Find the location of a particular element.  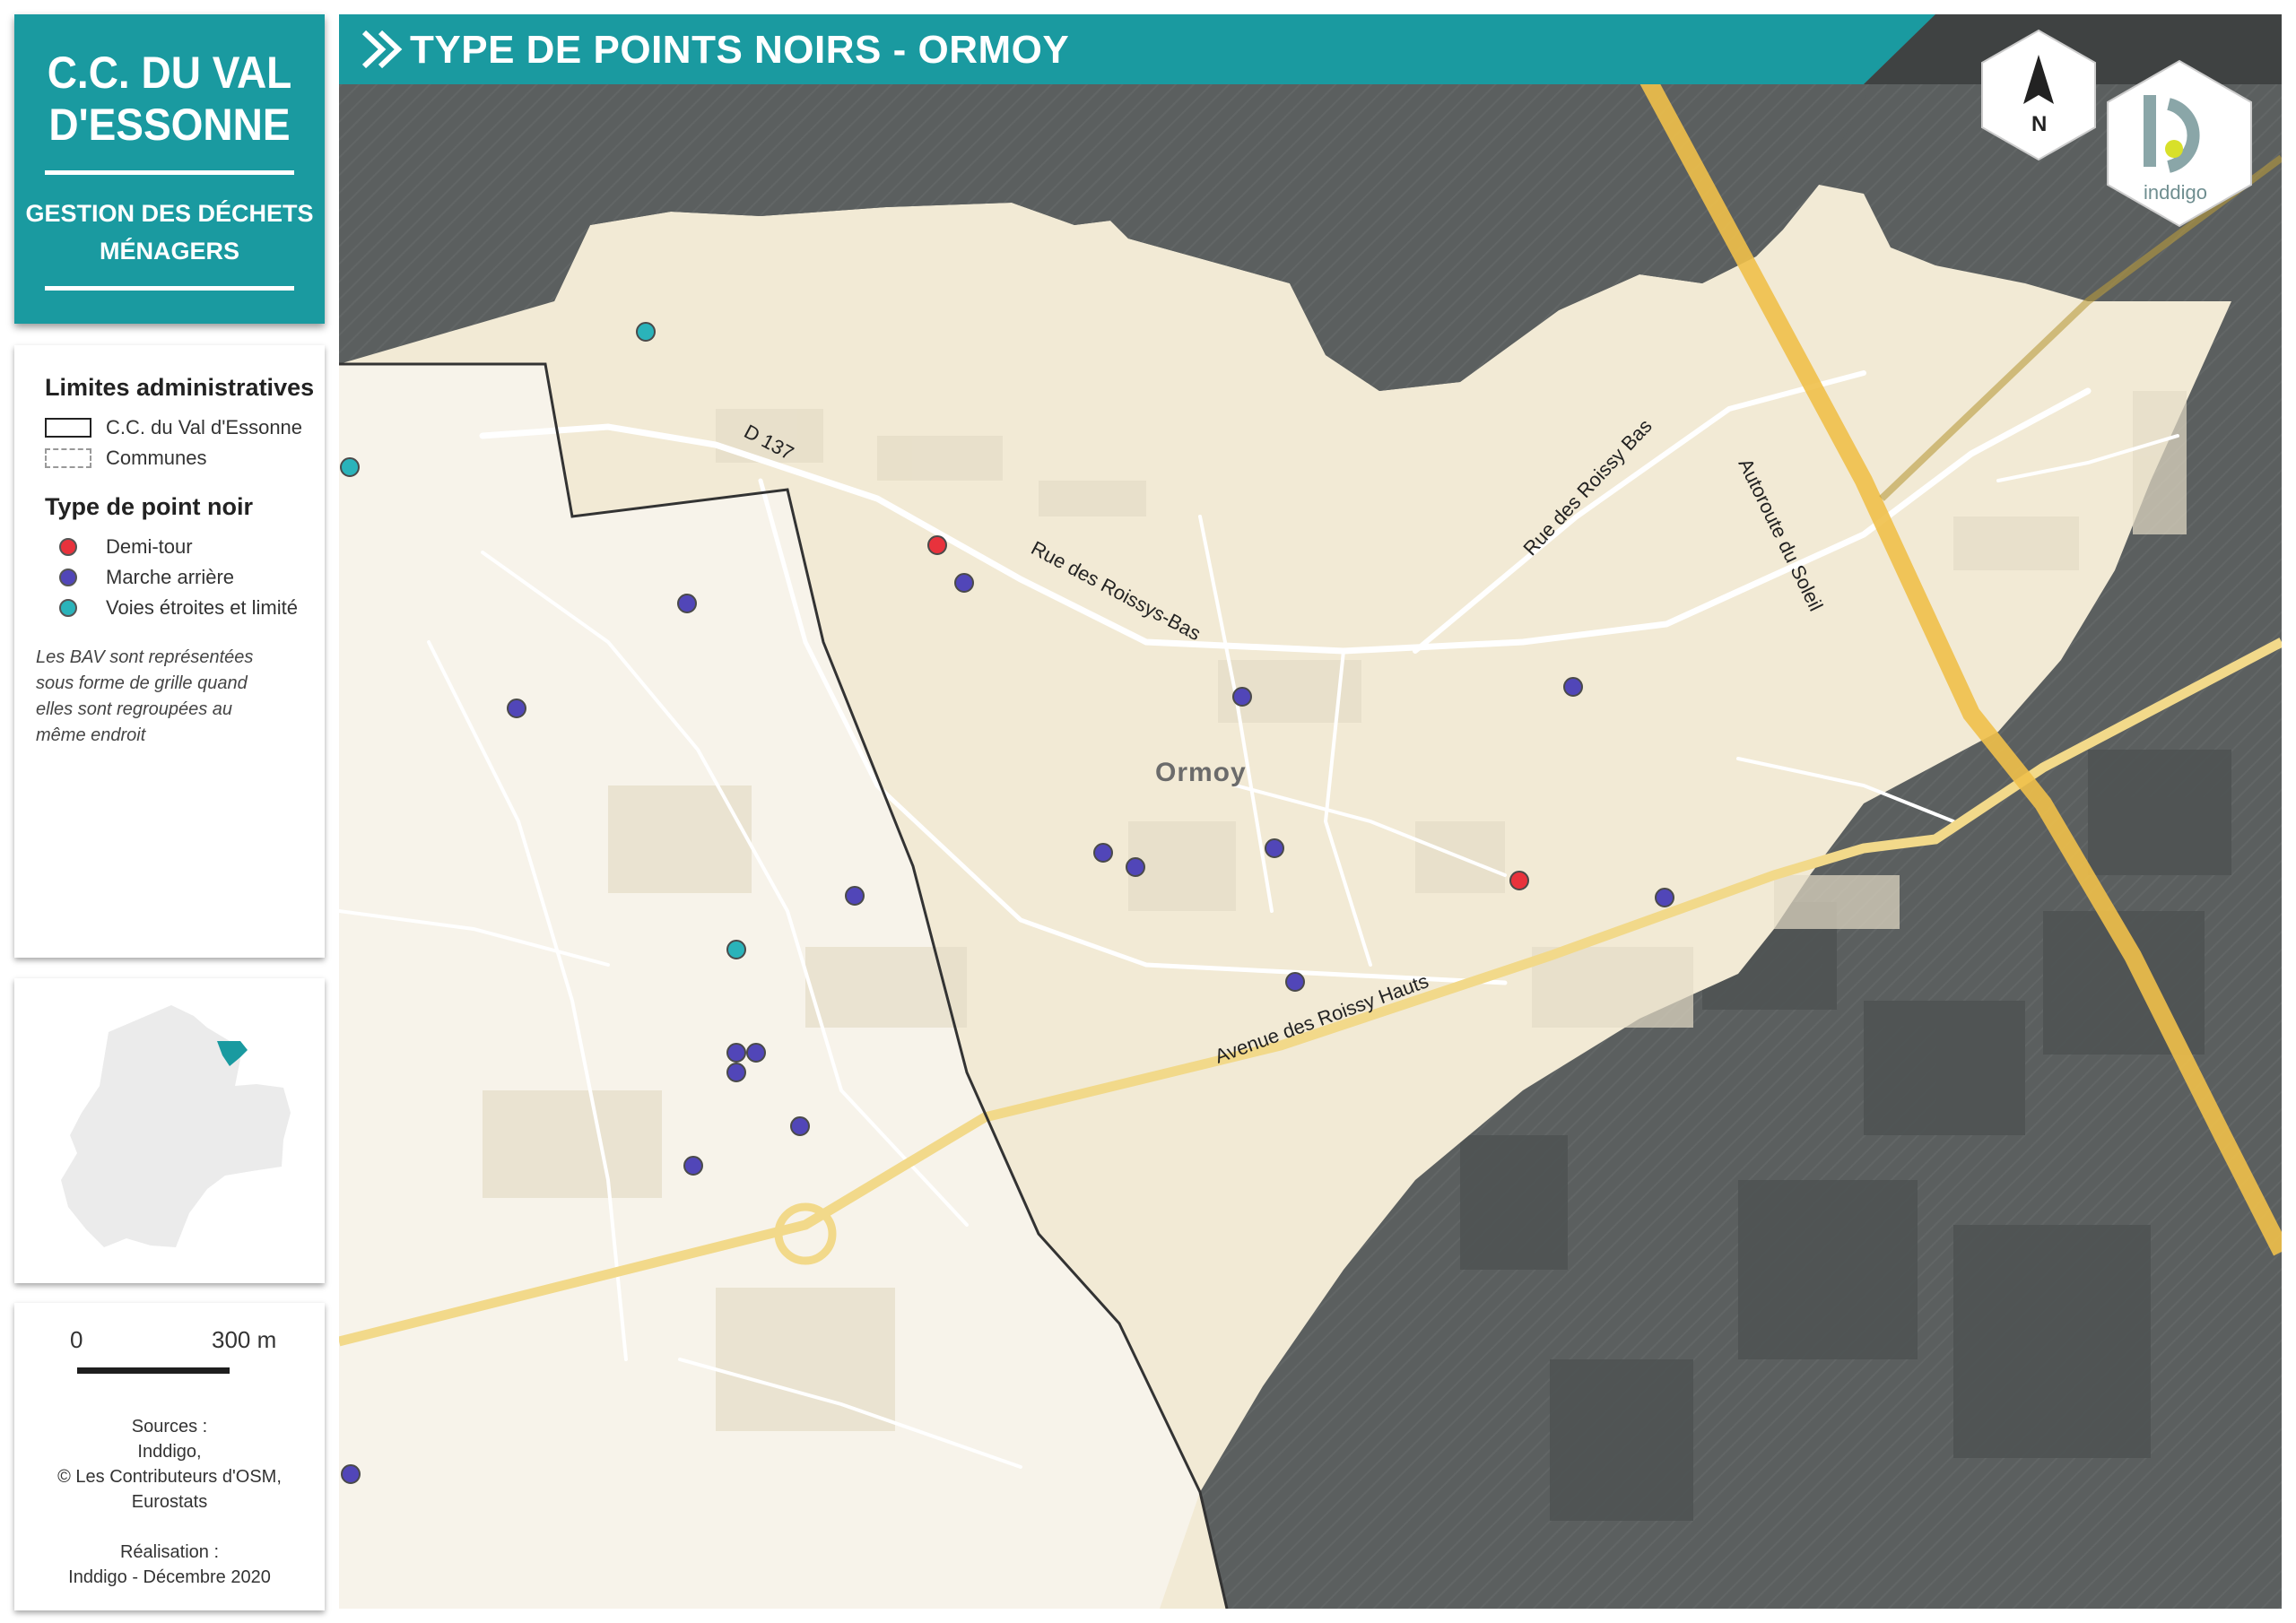

org-title: C.C. DU VAL D'ESSONNE is located at coordinates (169, 99).